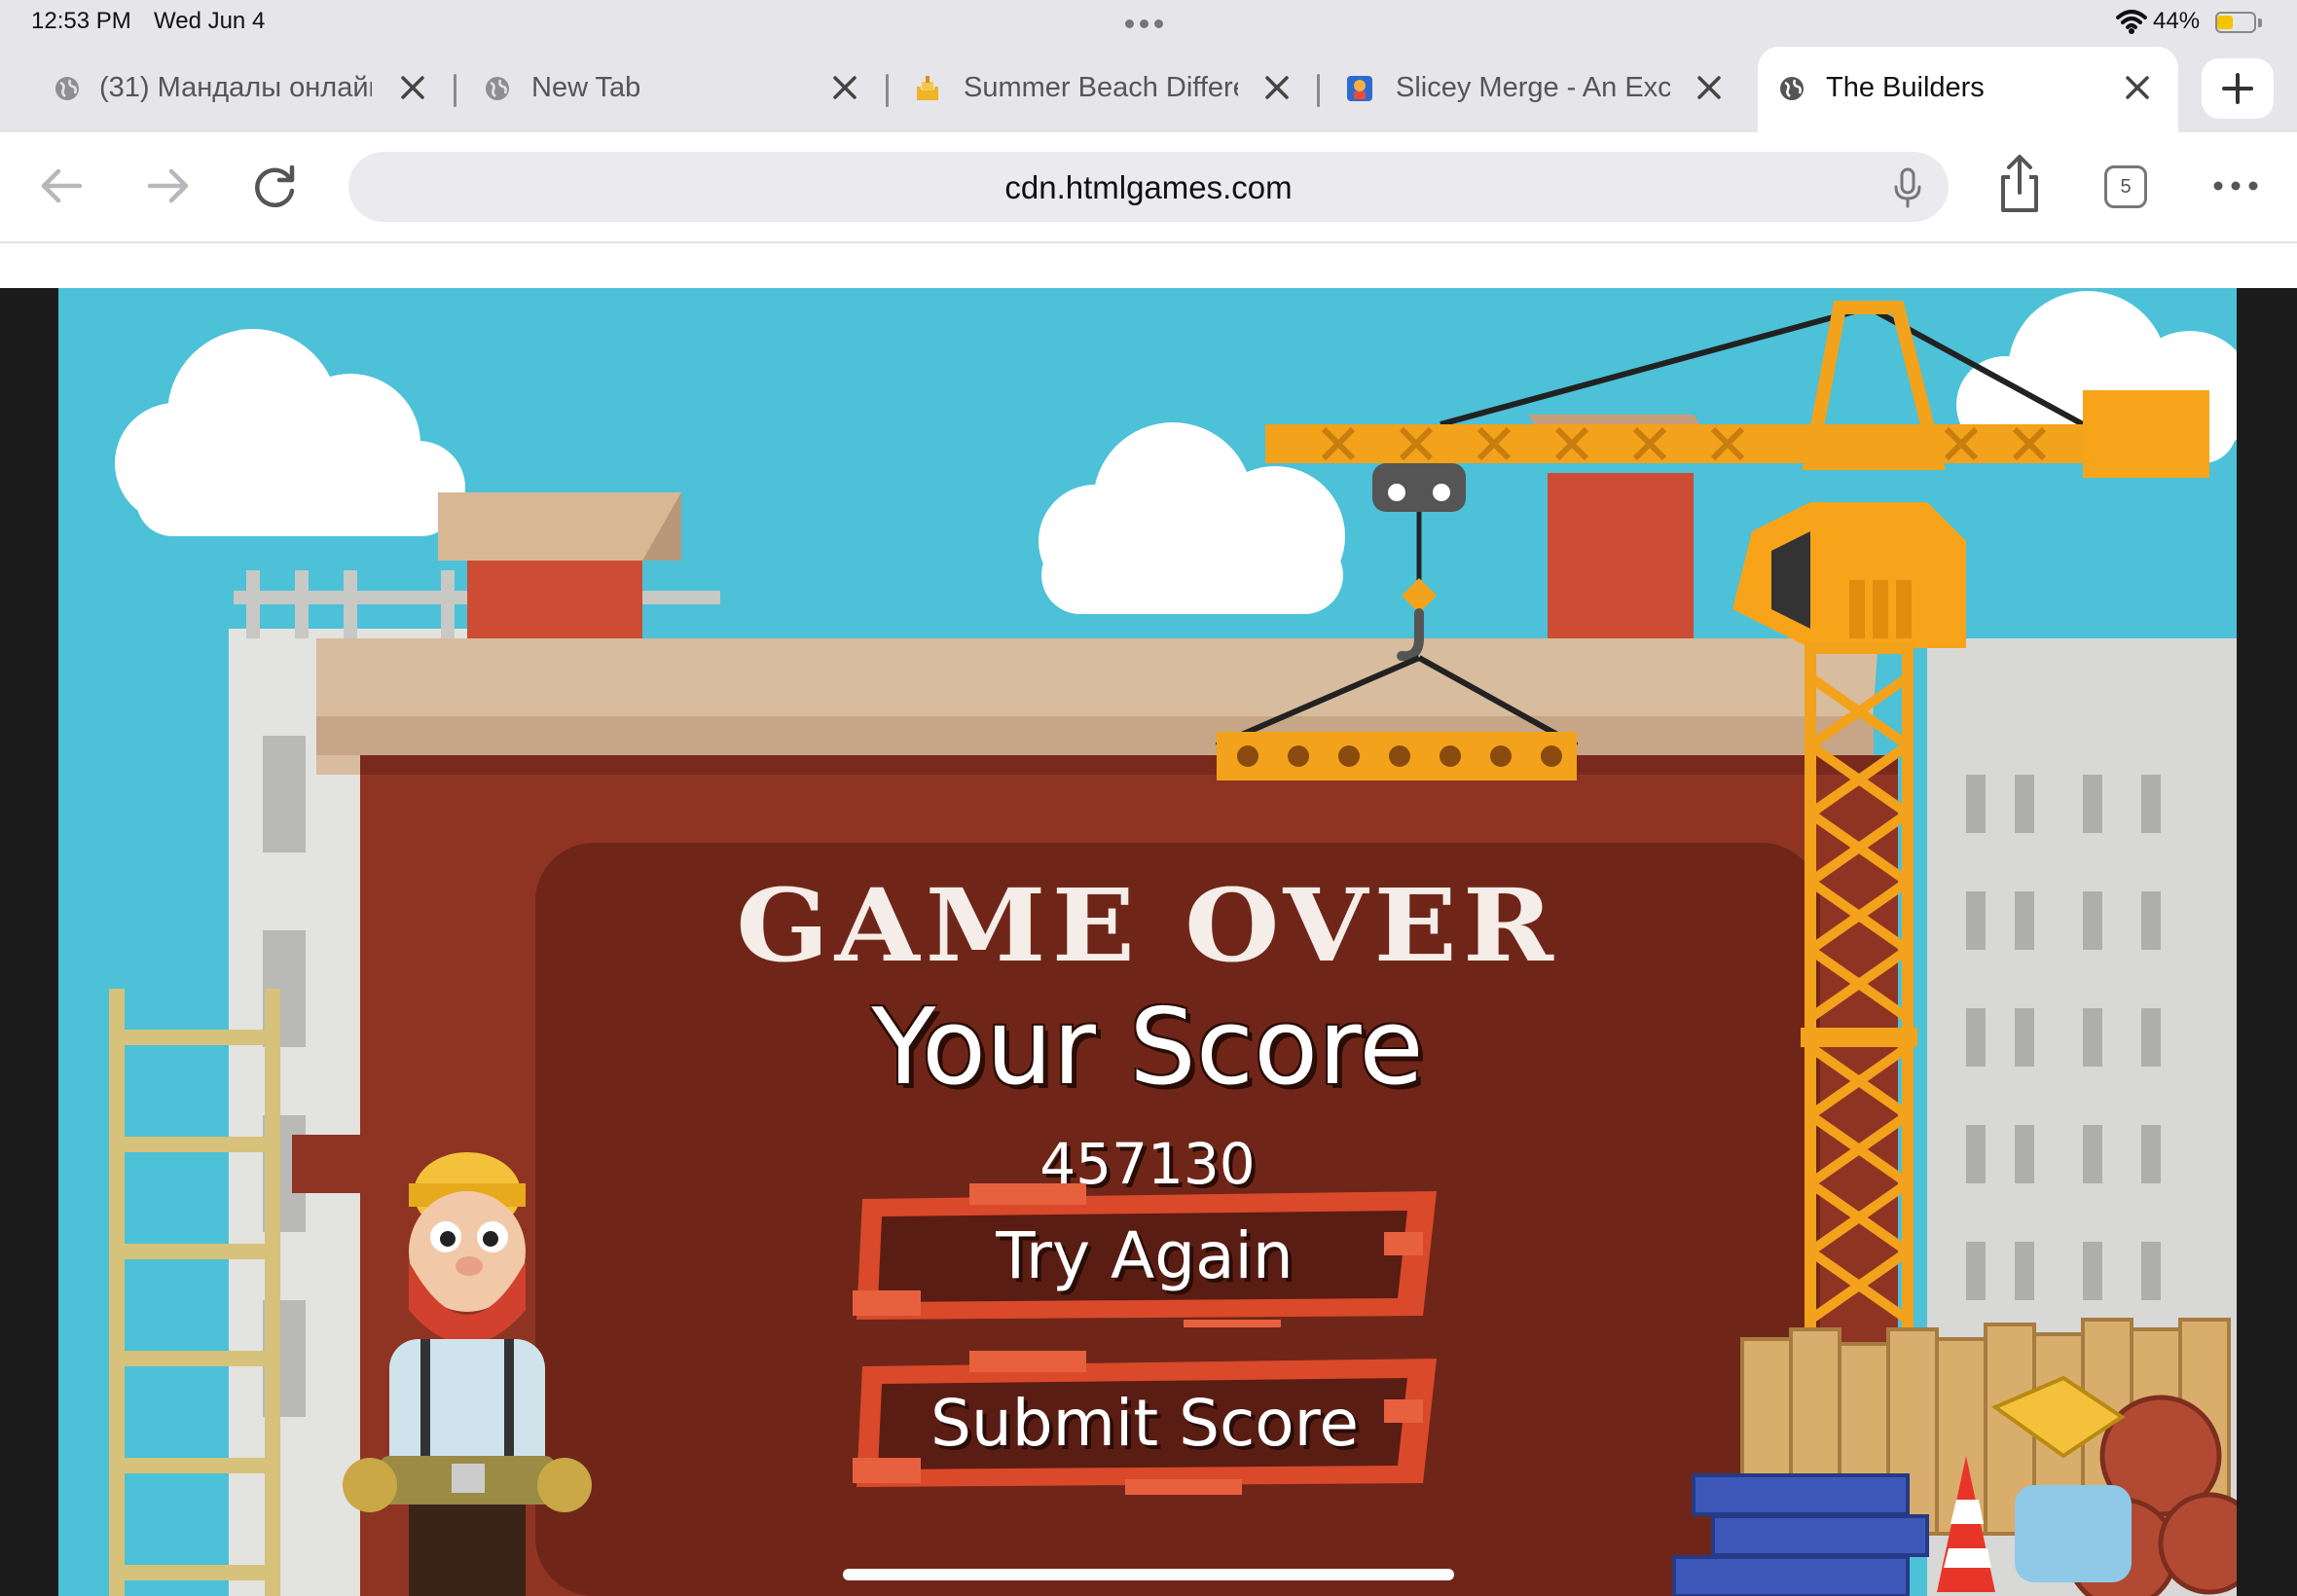 The height and width of the screenshot is (1596, 2297). I want to click on forward-arrow-icon, so click(168, 186).